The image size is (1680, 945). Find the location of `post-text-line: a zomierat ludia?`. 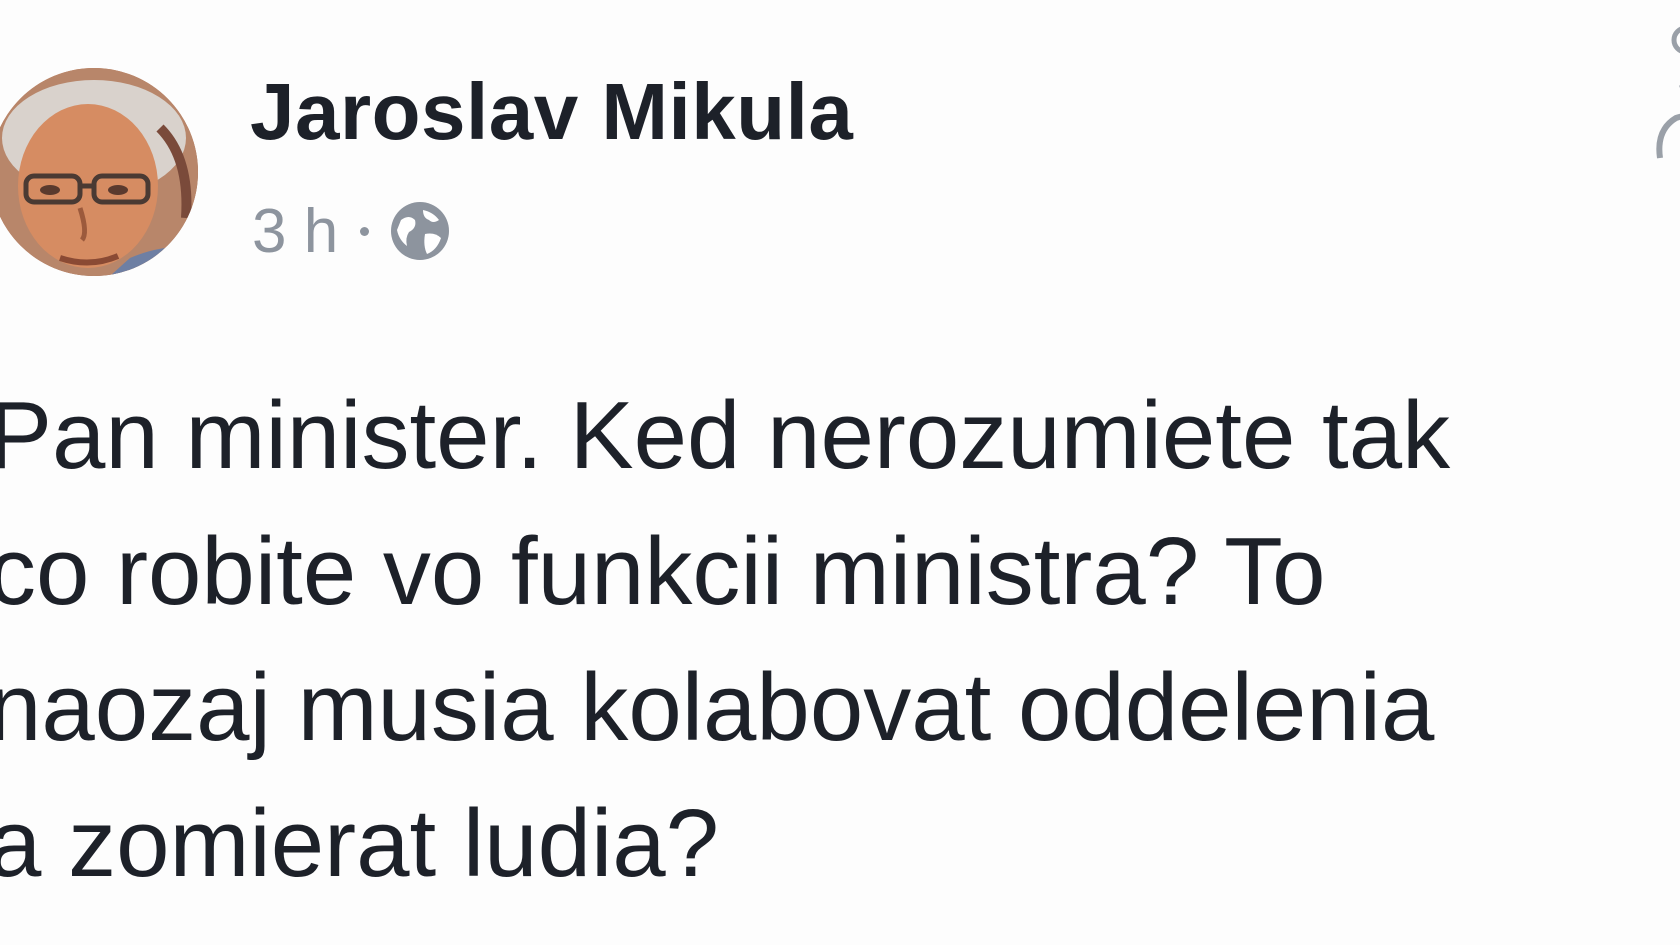

post-text-line: a zomierat ludia? is located at coordinates (360, 843).